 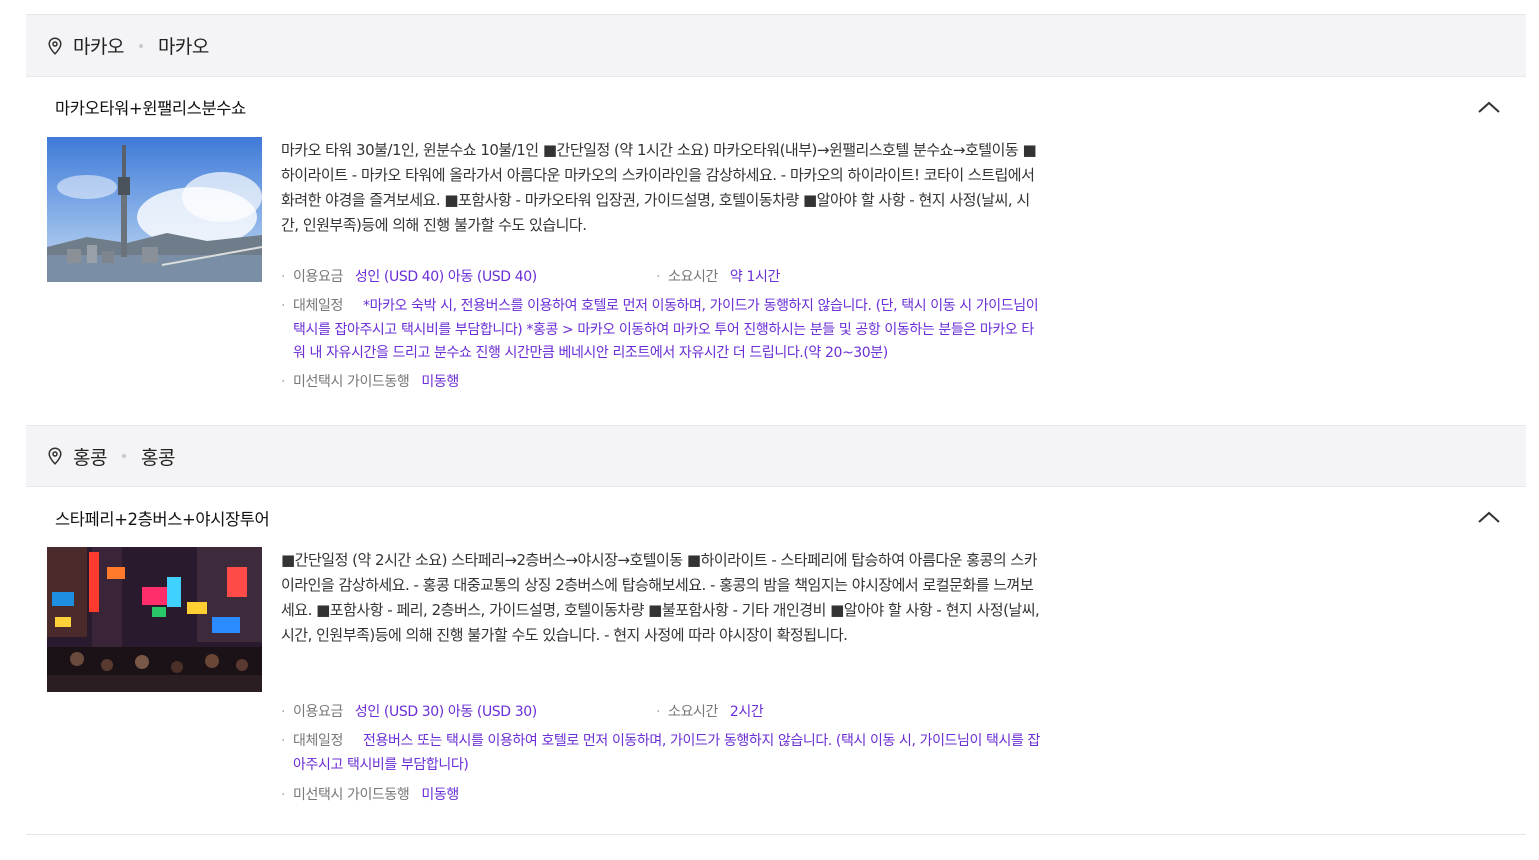 What do you see at coordinates (445, 712) in the screenshot?
I see `price-value: 성인 (USD 30) 아동 (USD 30)` at bounding box center [445, 712].